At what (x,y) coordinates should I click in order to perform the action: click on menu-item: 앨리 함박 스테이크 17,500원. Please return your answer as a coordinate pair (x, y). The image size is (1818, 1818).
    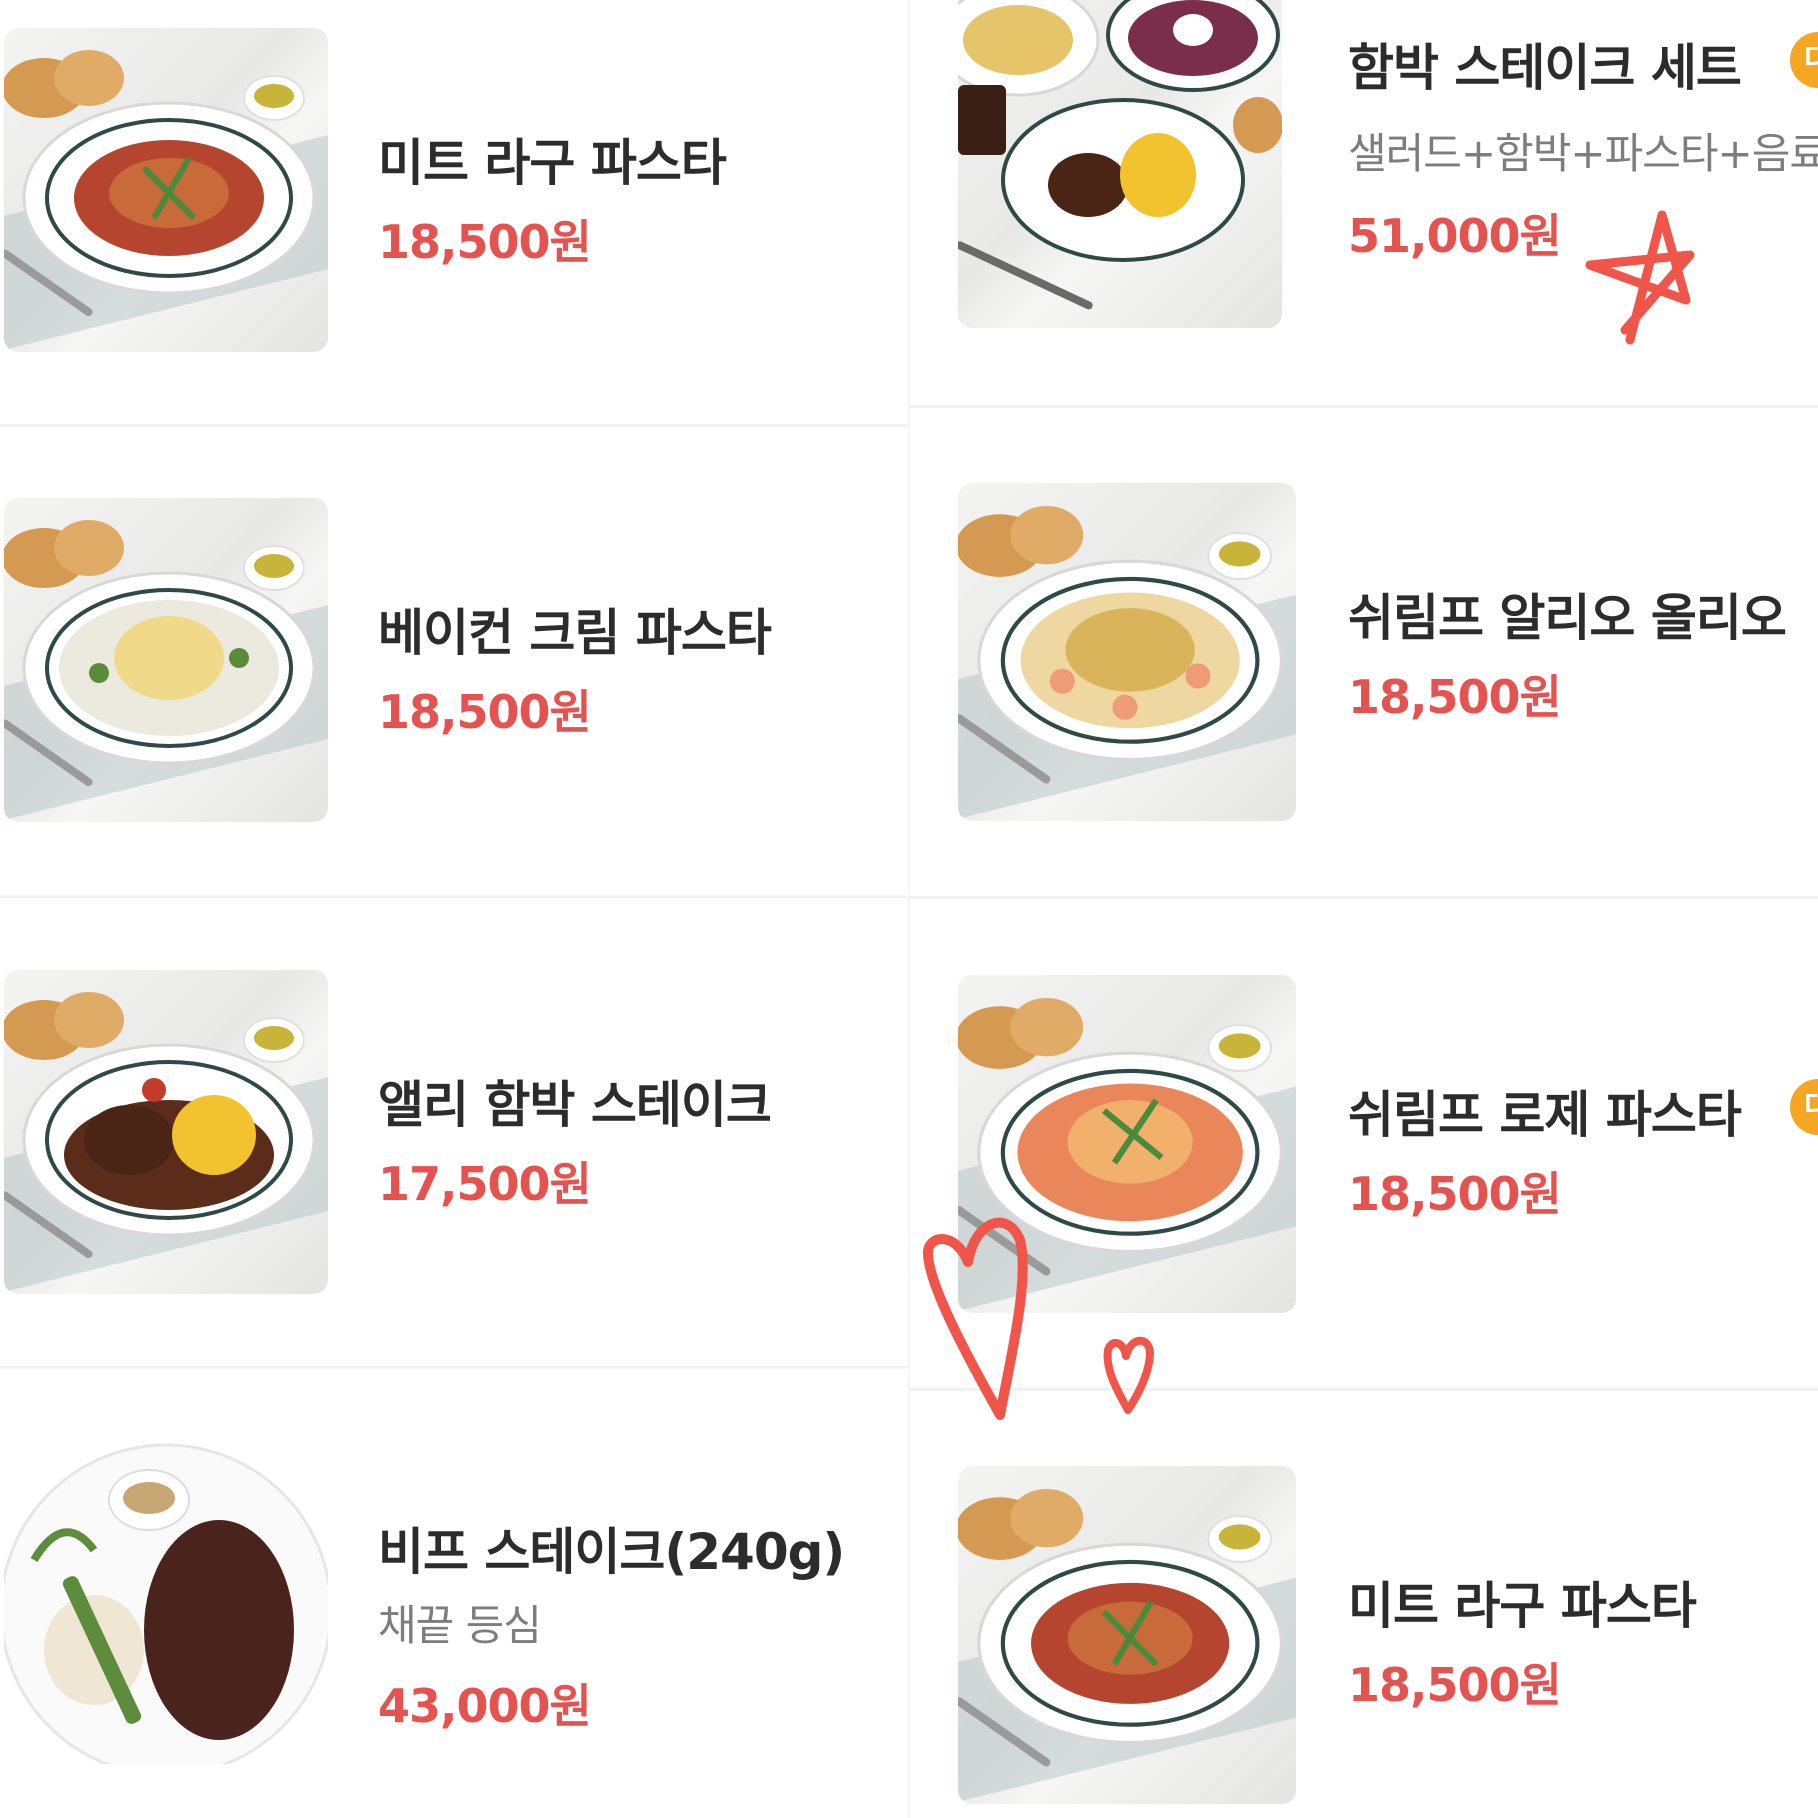
    Looking at the image, I should click on (454, 1160).